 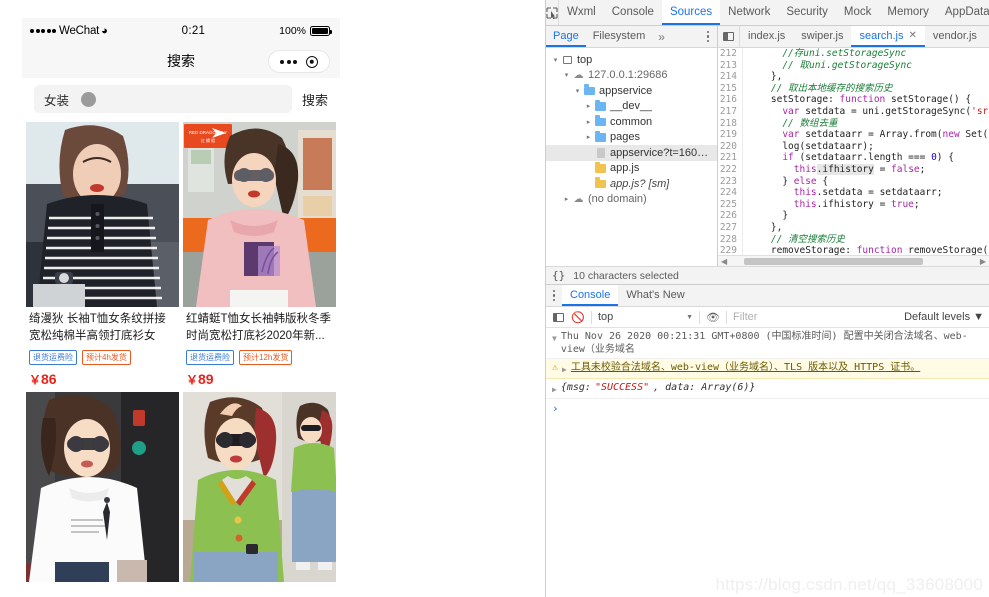 What do you see at coordinates (857, 12) in the screenshot?
I see `tab-mock: Mock` at bounding box center [857, 12].